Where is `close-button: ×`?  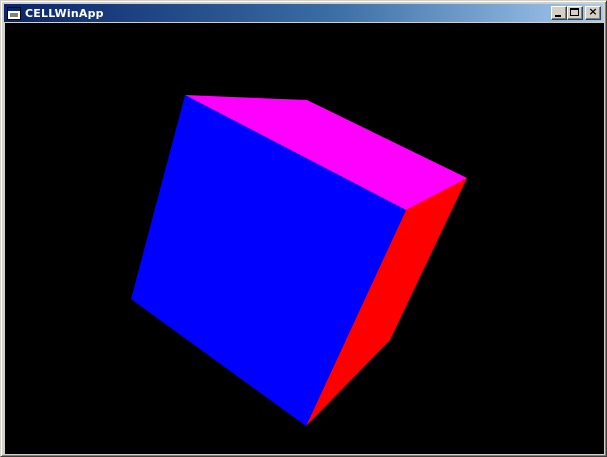
close-button: × is located at coordinates (593, 12).